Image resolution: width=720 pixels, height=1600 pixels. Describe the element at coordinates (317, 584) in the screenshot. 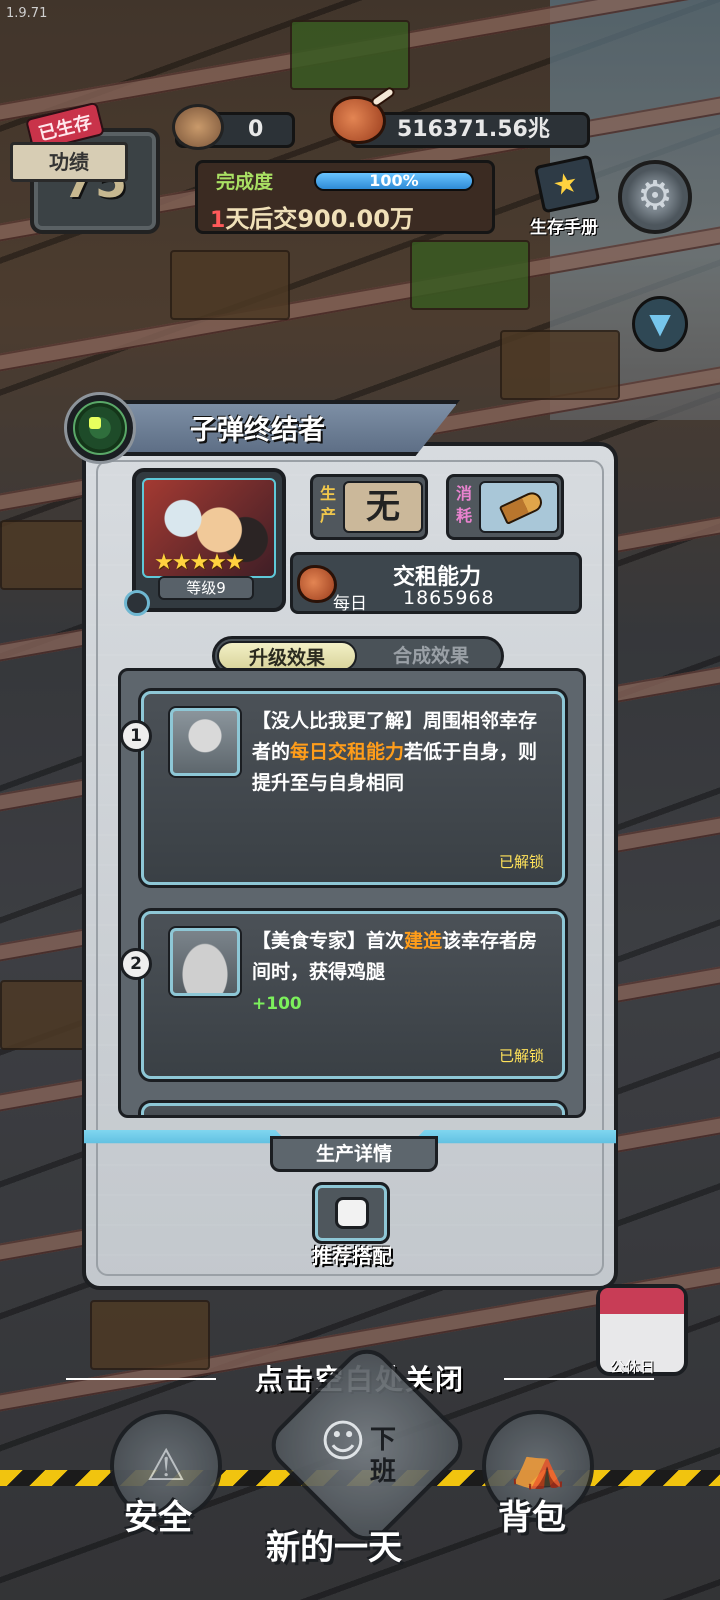

I see `drumstick-icon` at that location.